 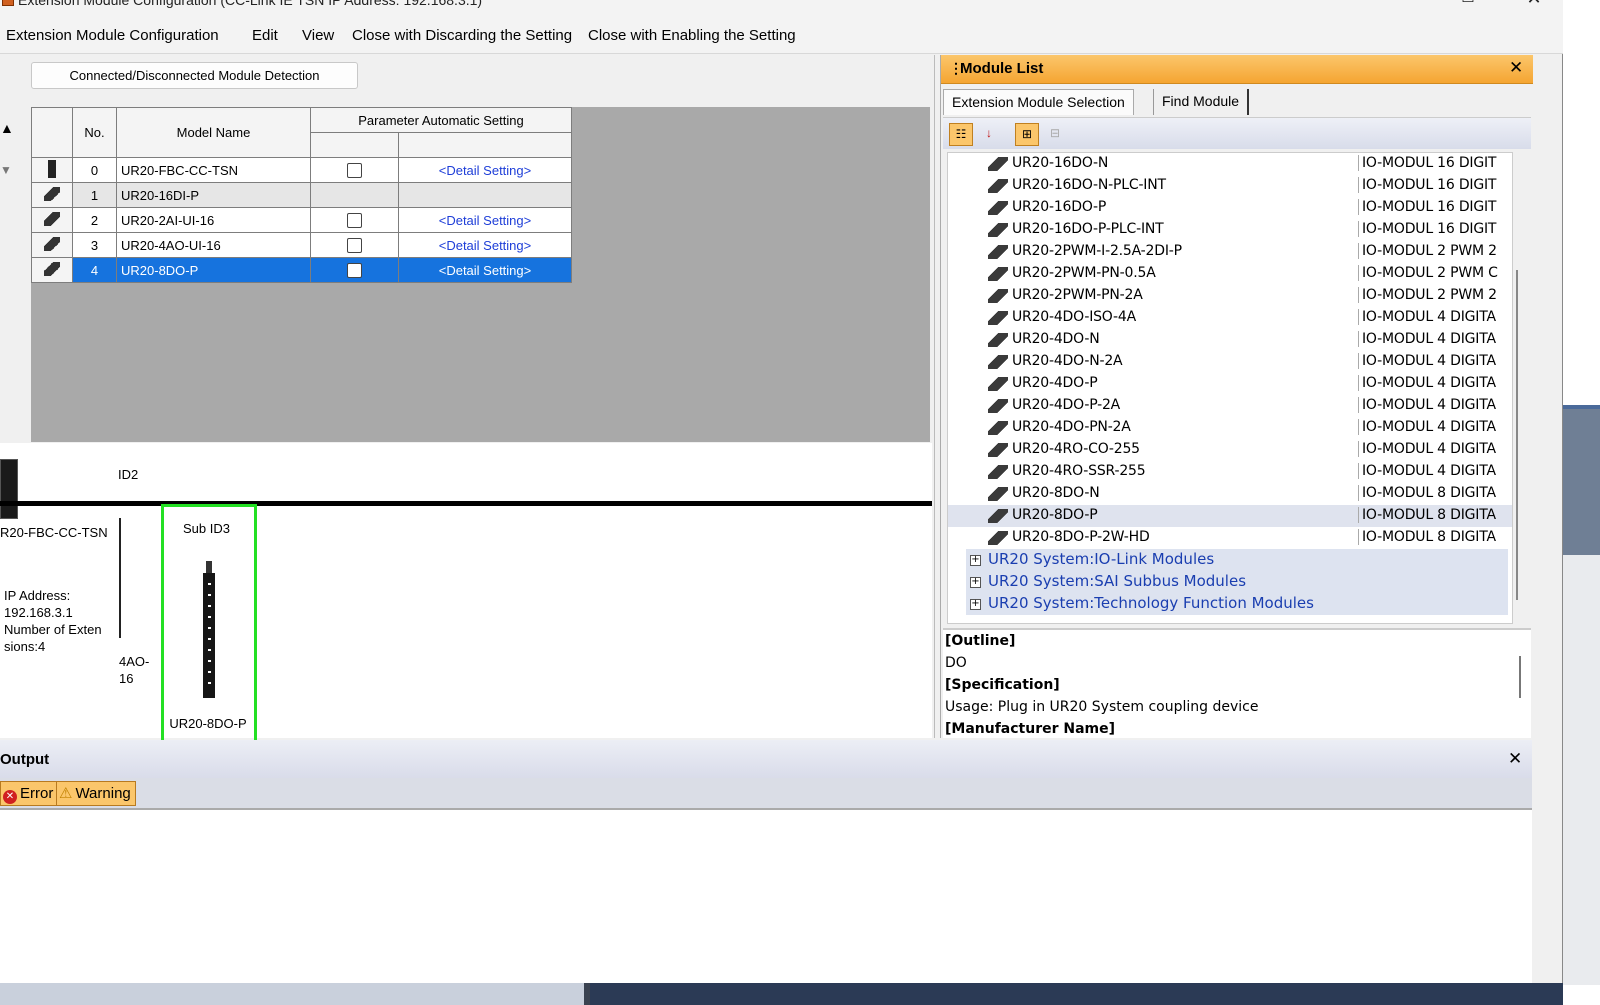 I want to click on list-item: UR20-16DO-P IO-MODUL 16 DIGIT, so click(x=1230, y=208).